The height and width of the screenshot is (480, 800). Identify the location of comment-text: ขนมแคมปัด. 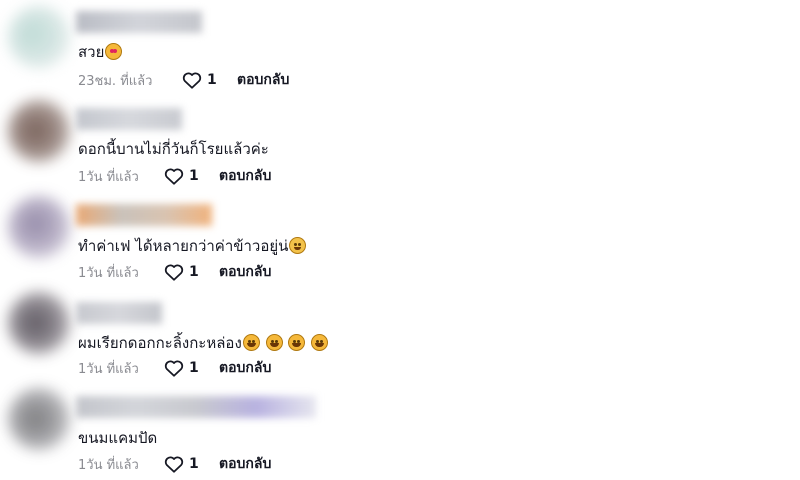
(118, 438).